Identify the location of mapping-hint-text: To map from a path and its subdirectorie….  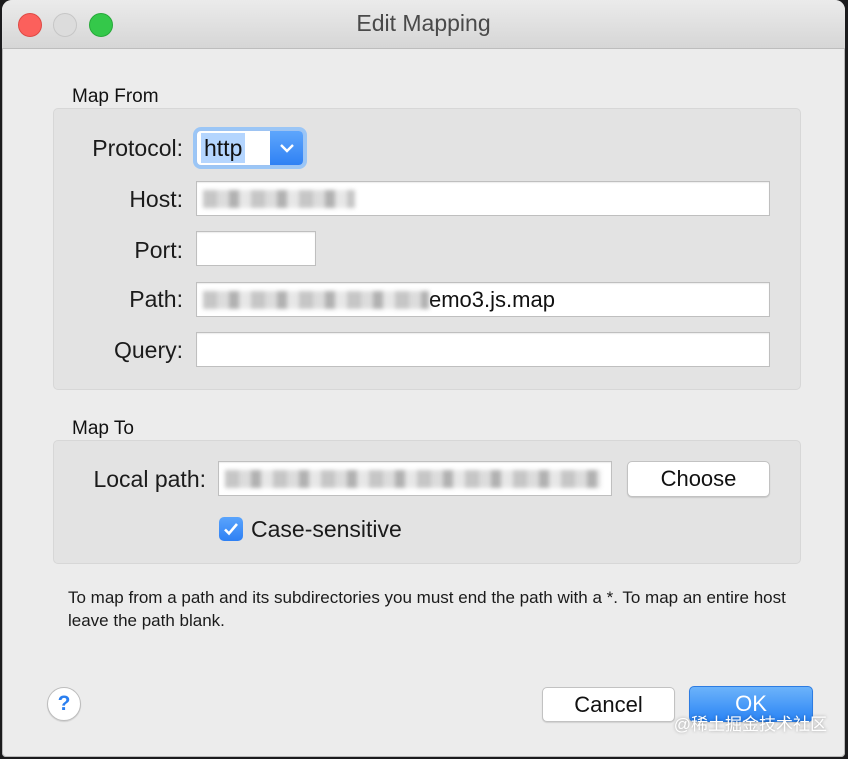
(427, 609).